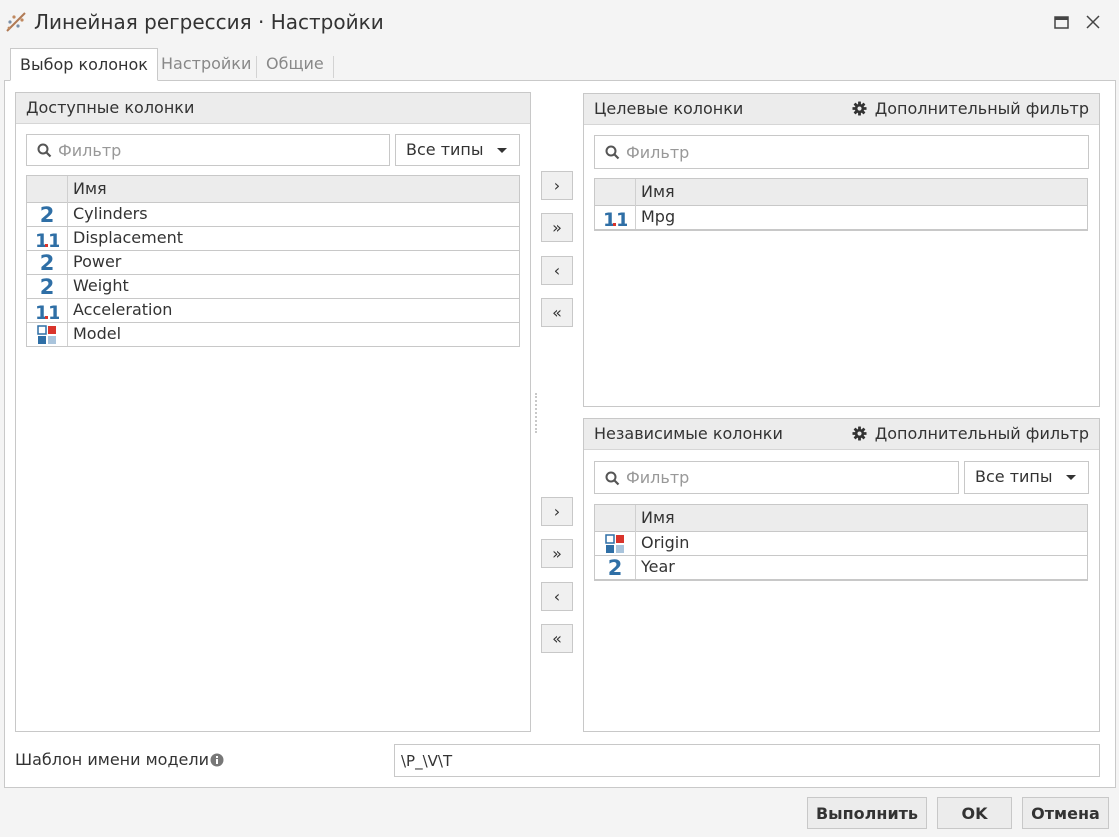 Image resolution: width=1119 pixels, height=837 pixels. Describe the element at coordinates (559, 23) in the screenshot. I see `title-bar: Линейная регрессия · Настройки` at that location.